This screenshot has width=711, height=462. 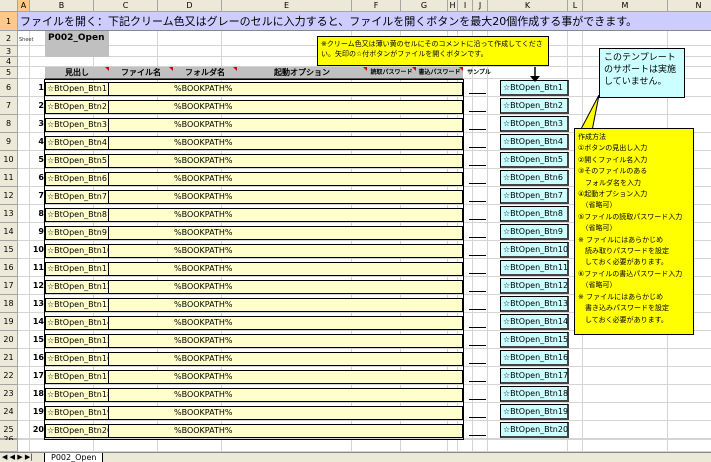 I want to click on open-file-button: ☆BtOpen_Btn11, so click(x=534, y=268).